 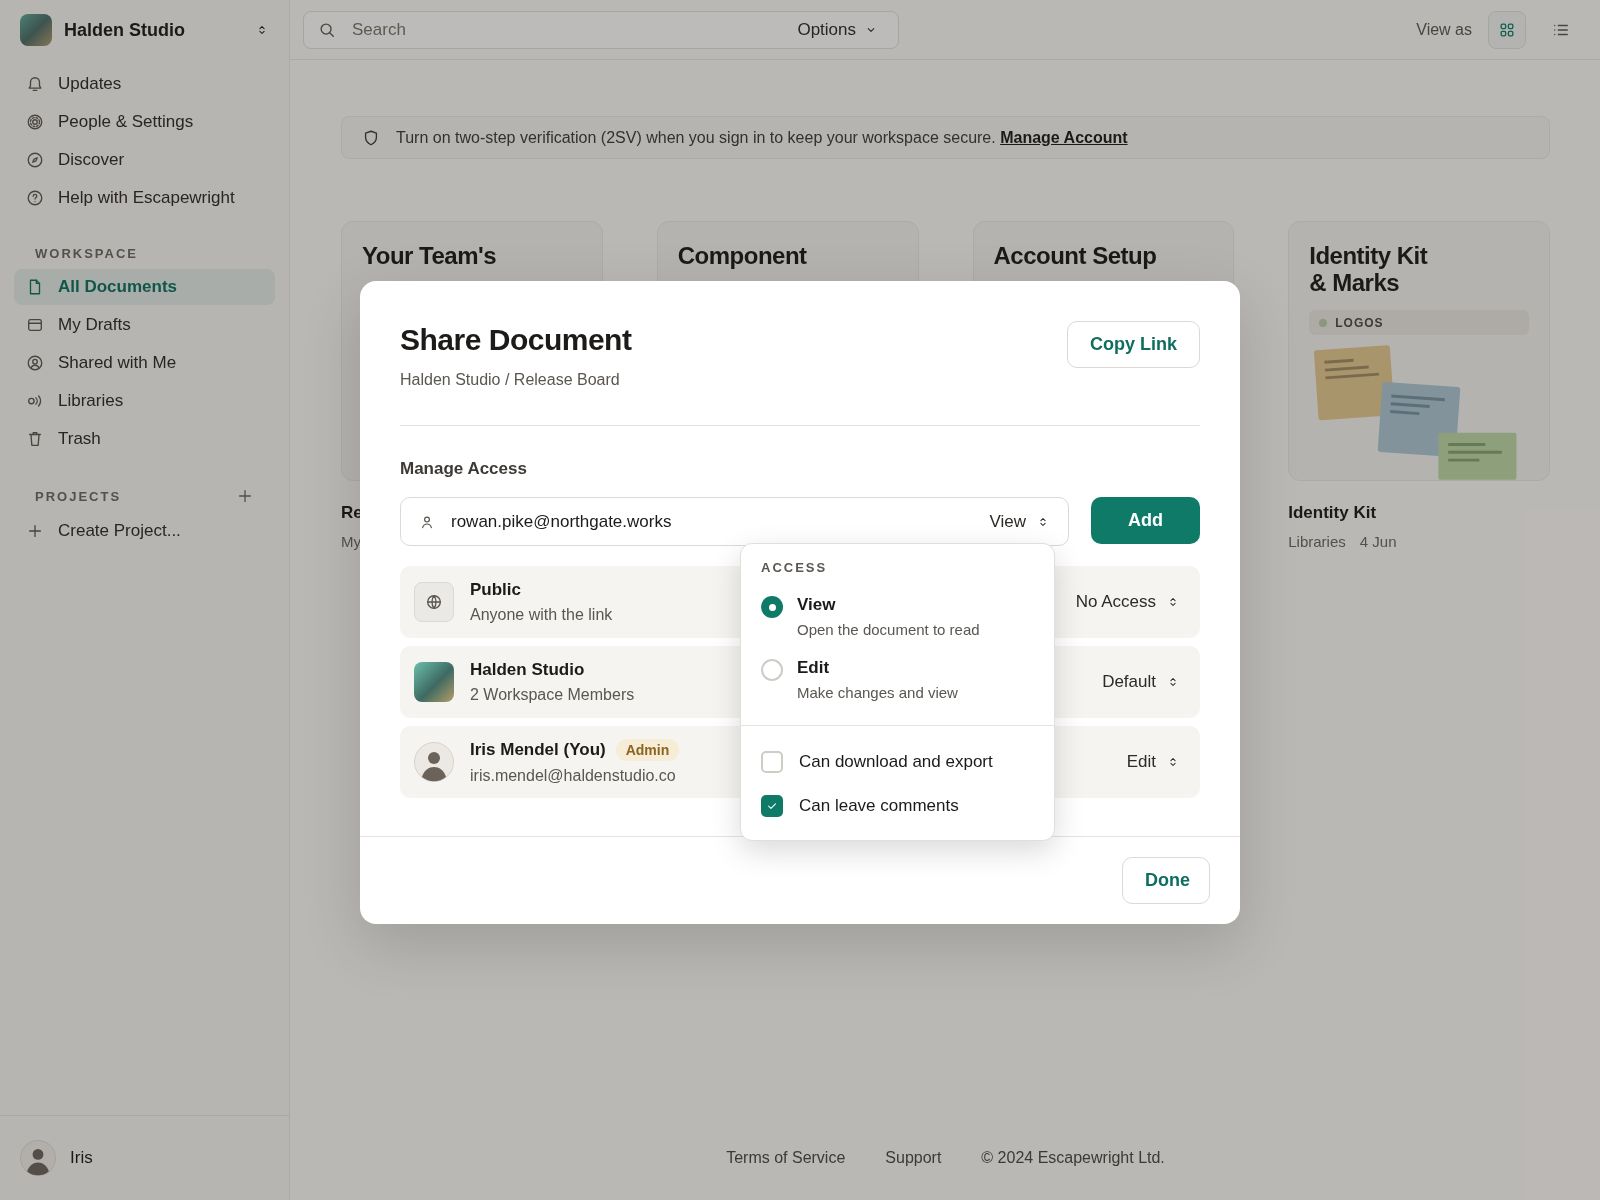 I want to click on nav-item: Discover, so click(x=144, y=160).